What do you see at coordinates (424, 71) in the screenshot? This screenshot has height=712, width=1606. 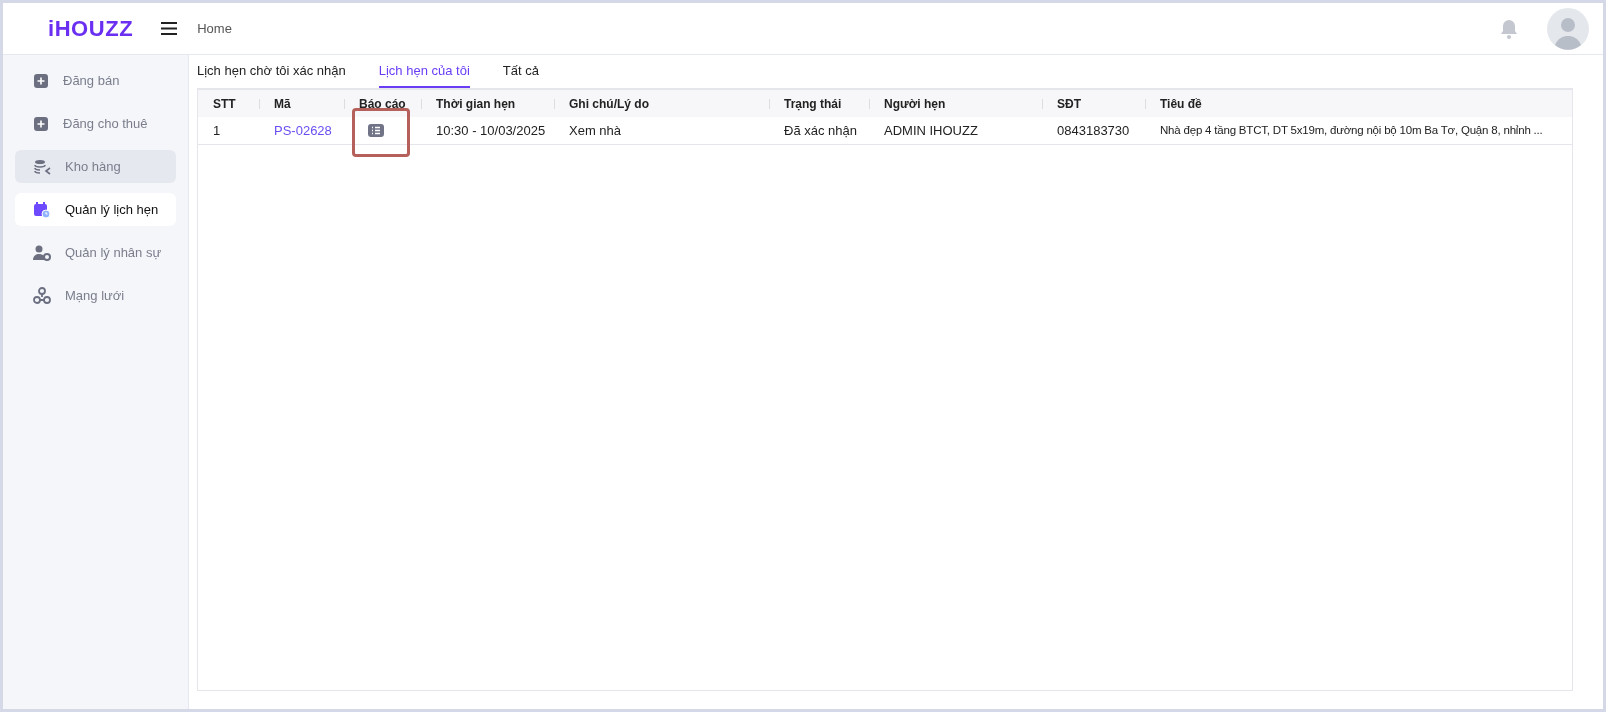 I see `tab: Lịch hẹn của tôi` at bounding box center [424, 71].